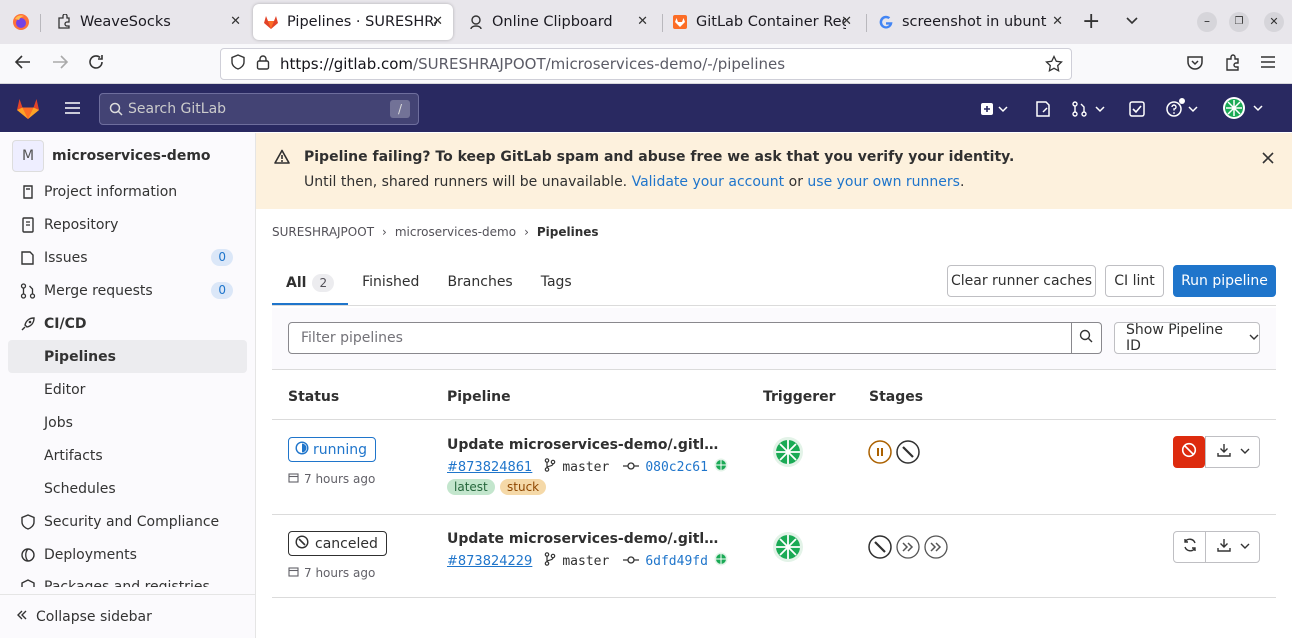 The width and height of the screenshot is (1292, 638). I want to click on run-pipeline-button: Run pipeline, so click(1224, 281).